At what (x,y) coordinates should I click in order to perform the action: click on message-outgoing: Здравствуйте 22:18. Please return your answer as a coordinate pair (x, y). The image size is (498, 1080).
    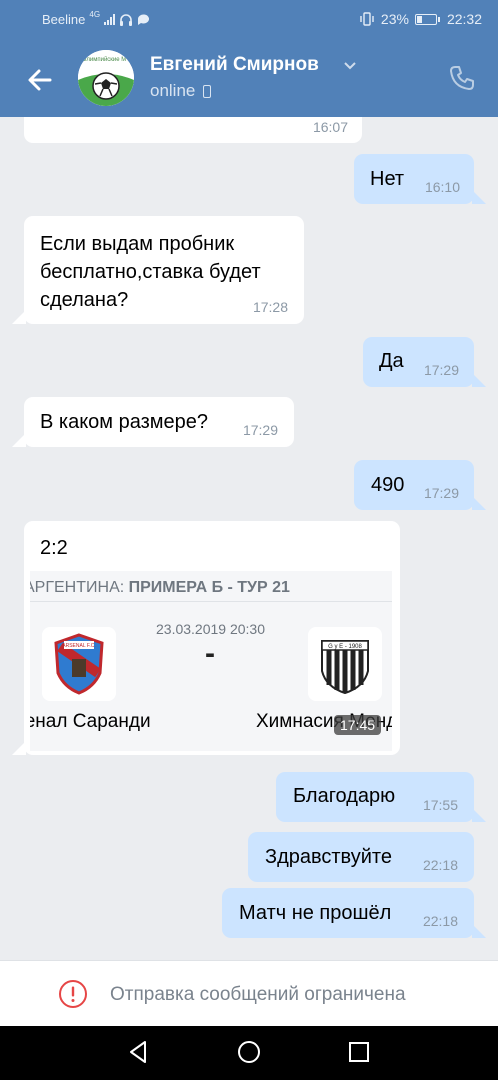
    Looking at the image, I should click on (361, 857).